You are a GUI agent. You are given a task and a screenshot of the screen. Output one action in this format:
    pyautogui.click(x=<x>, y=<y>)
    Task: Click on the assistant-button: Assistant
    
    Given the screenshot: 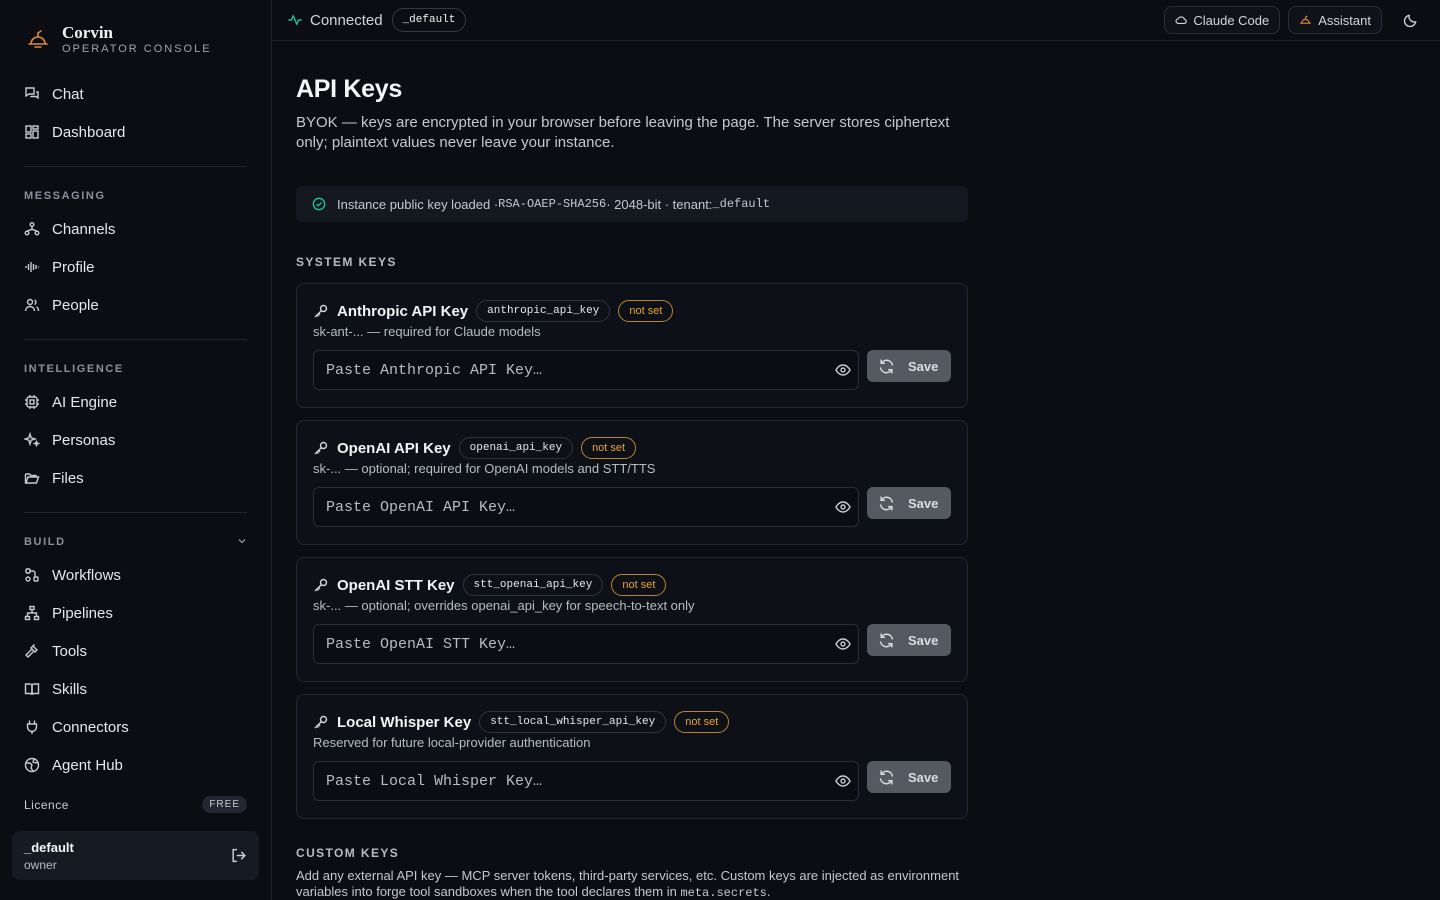 What is the action you would take?
    pyautogui.click(x=1335, y=20)
    